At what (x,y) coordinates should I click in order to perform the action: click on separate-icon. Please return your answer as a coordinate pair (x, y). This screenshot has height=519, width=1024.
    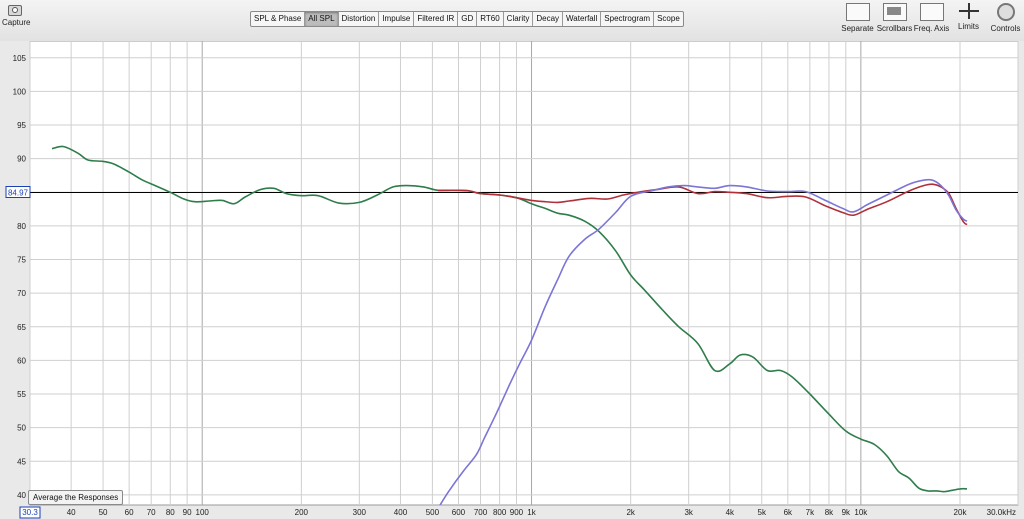
    Looking at the image, I should click on (857, 12).